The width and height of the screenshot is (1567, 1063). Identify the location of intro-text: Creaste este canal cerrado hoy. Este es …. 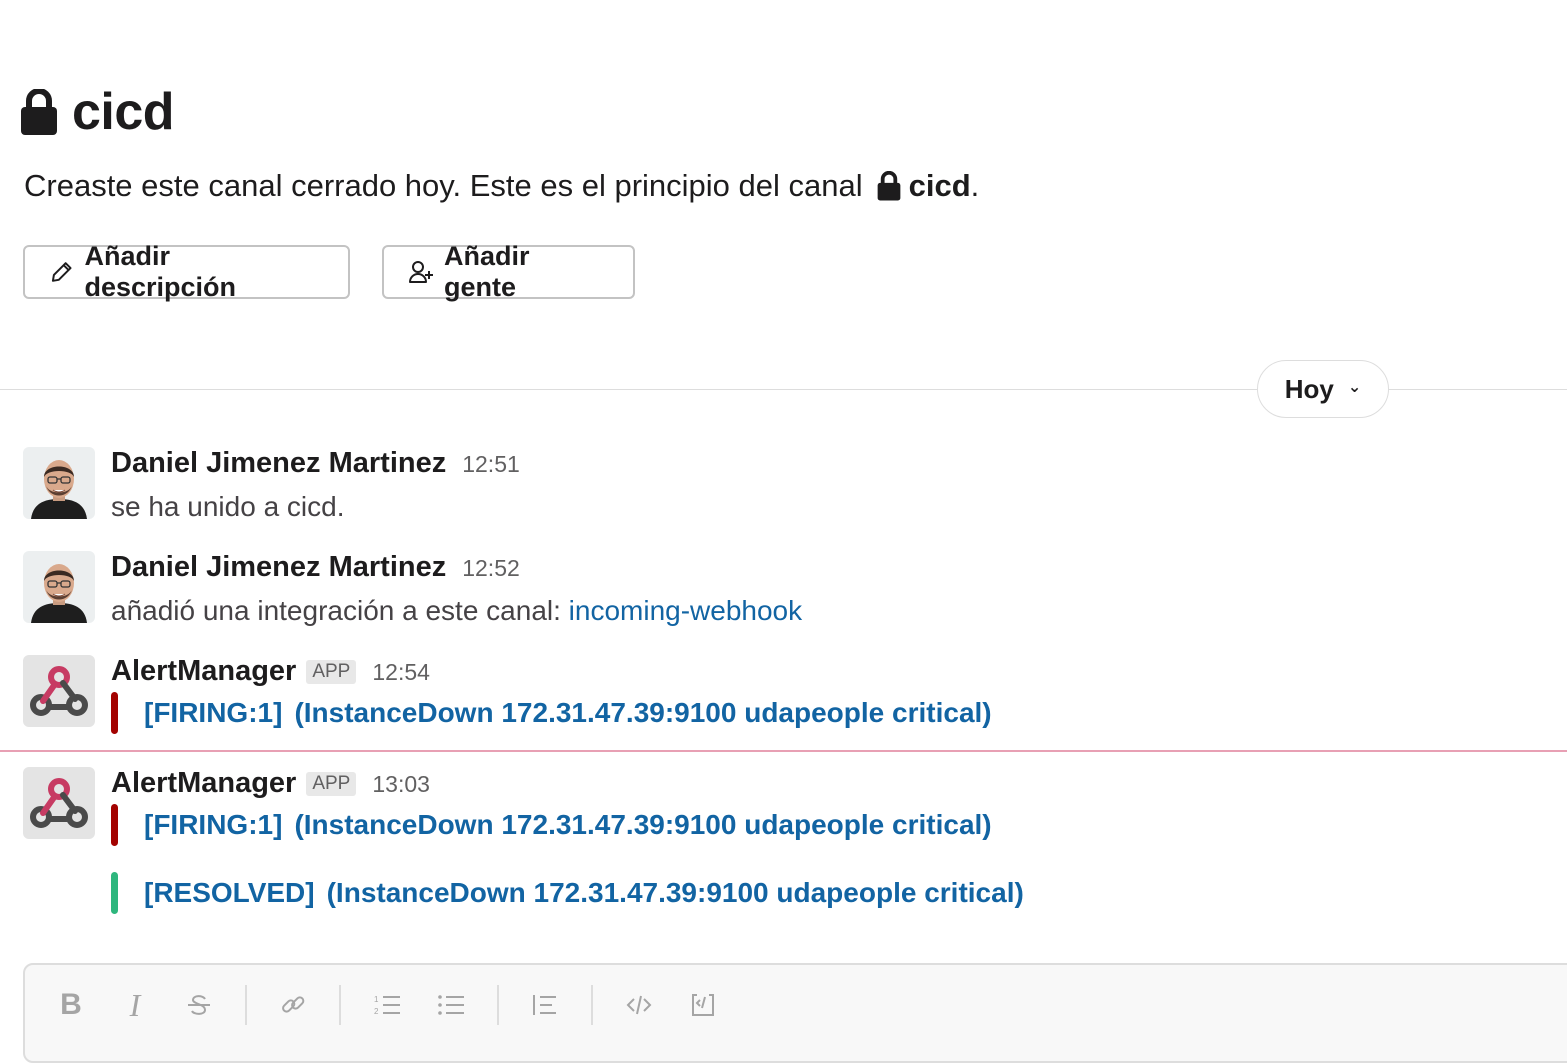
(443, 185).